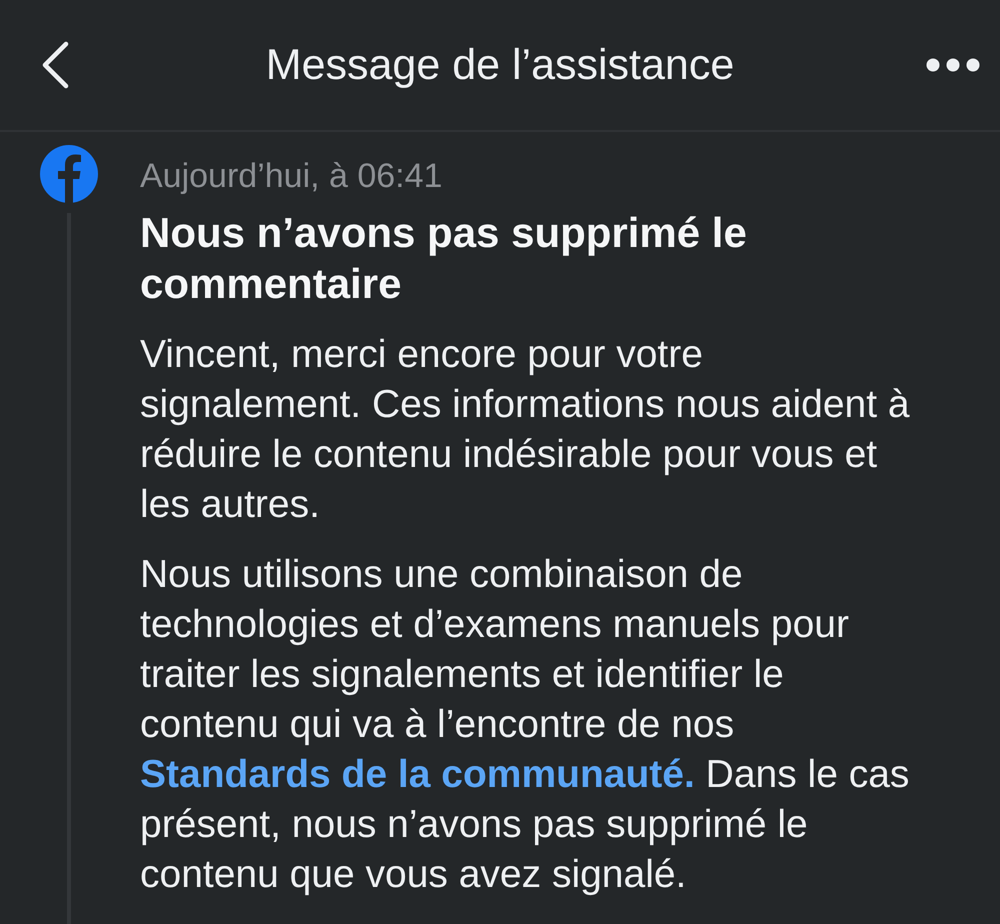 The height and width of the screenshot is (924, 1000). I want to click on back-button, so click(55, 65).